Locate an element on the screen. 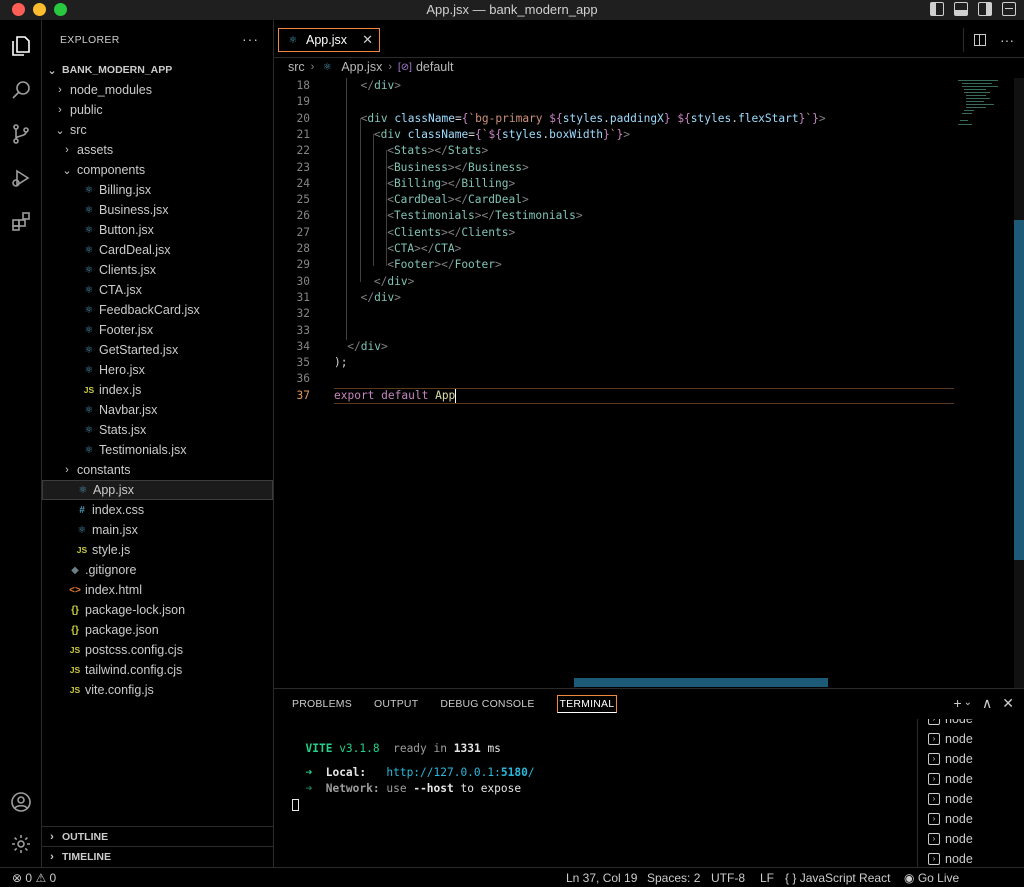 Image resolution: width=1024 pixels, height=887 pixels. folder-item: › constants is located at coordinates (157, 470).